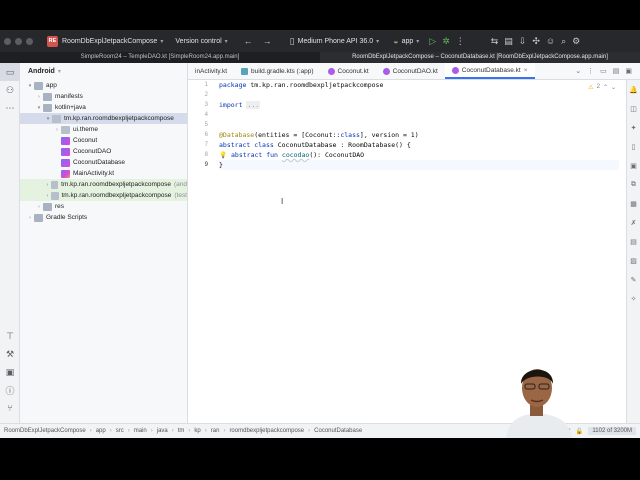 Image resolution: width=640 pixels, height=480 pixels. What do you see at coordinates (563, 41) in the screenshot?
I see `search-icon: ⌕` at bounding box center [563, 41].